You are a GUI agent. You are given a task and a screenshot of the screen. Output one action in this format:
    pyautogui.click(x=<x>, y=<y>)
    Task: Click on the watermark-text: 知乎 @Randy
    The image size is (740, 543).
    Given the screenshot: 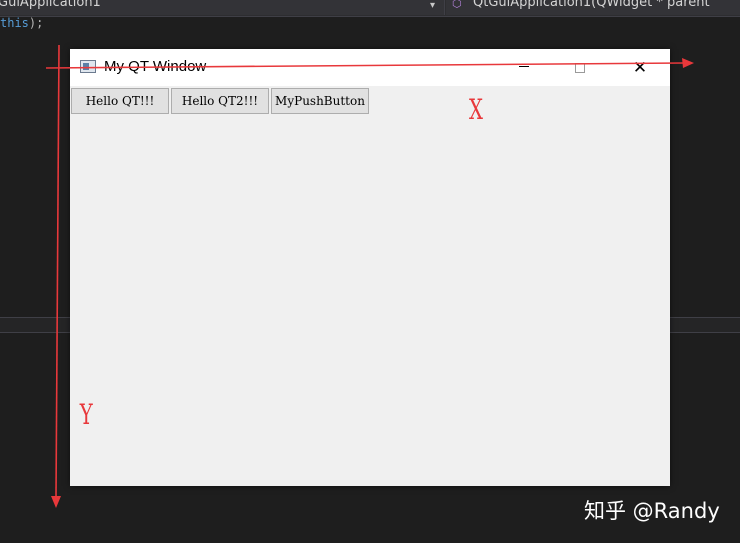 What is the action you would take?
    pyautogui.click(x=652, y=511)
    